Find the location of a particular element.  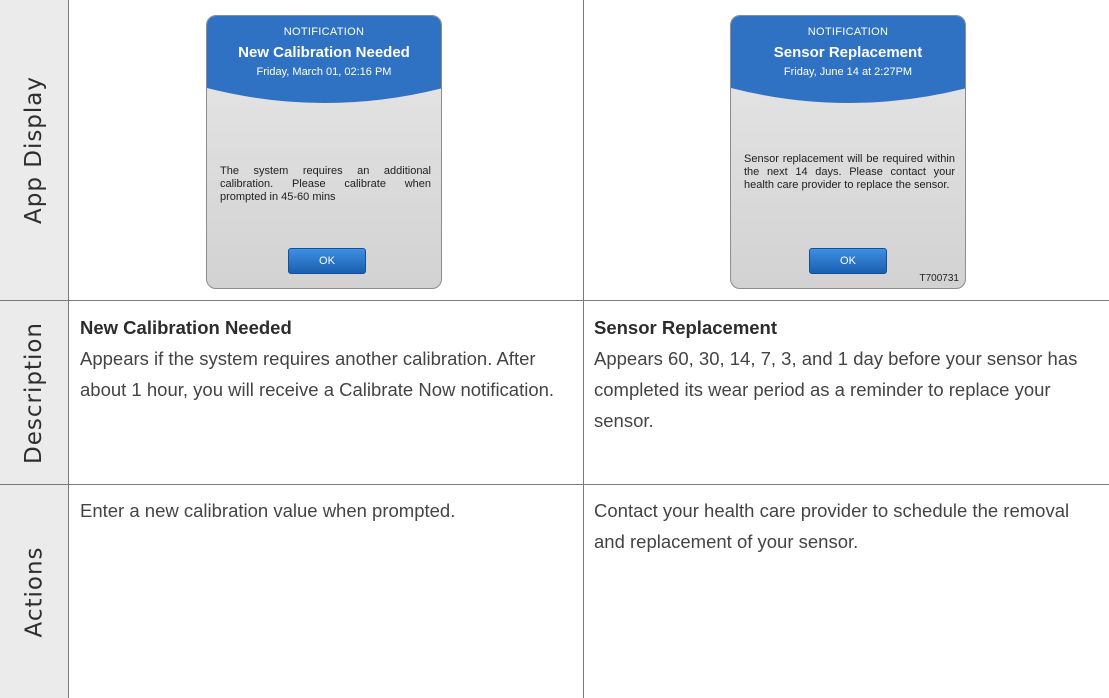

row-label-app-display: App Display is located at coordinates (34, 150).